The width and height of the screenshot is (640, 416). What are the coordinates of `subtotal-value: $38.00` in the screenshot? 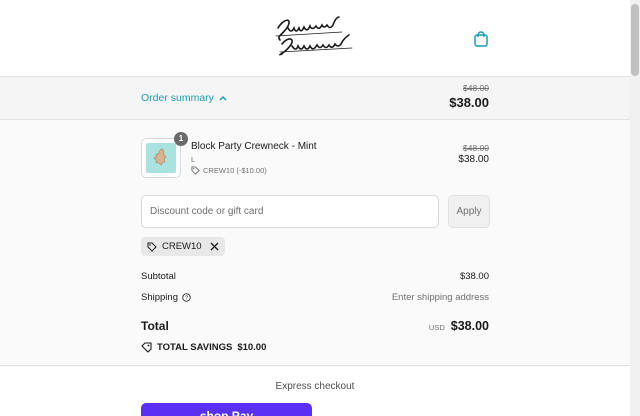 It's located at (474, 276).